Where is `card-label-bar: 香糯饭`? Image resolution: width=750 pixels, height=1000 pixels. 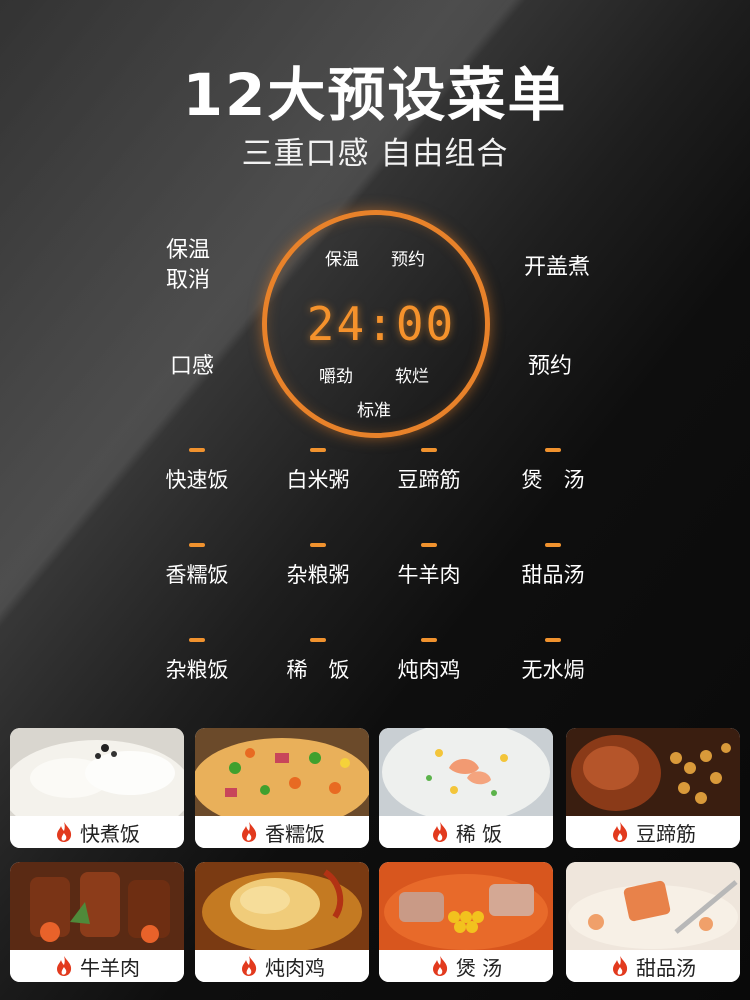
card-label-bar: 香糯饭 is located at coordinates (282, 832).